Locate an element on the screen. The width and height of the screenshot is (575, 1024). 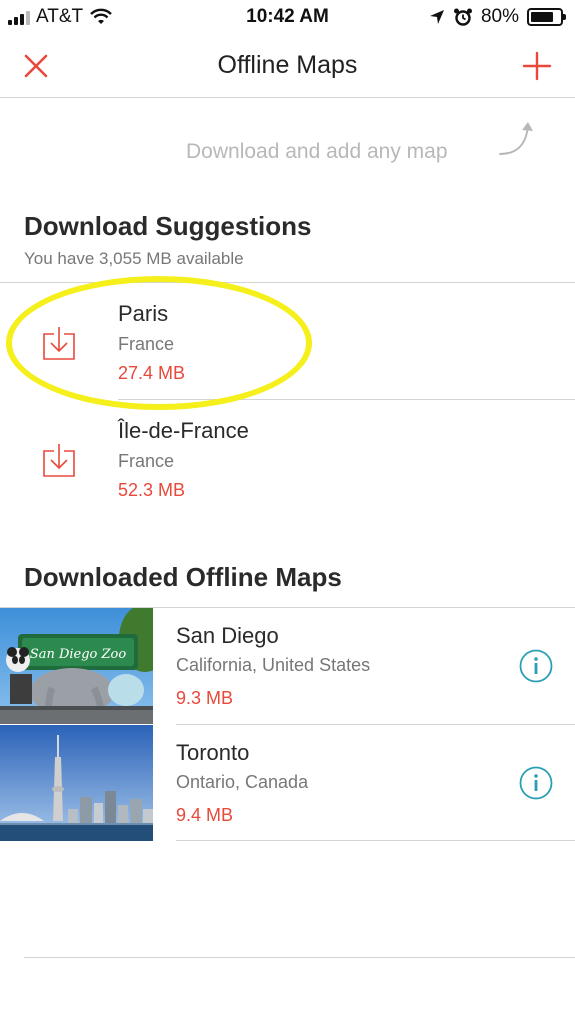
download-icon is located at coordinates (59, 460).